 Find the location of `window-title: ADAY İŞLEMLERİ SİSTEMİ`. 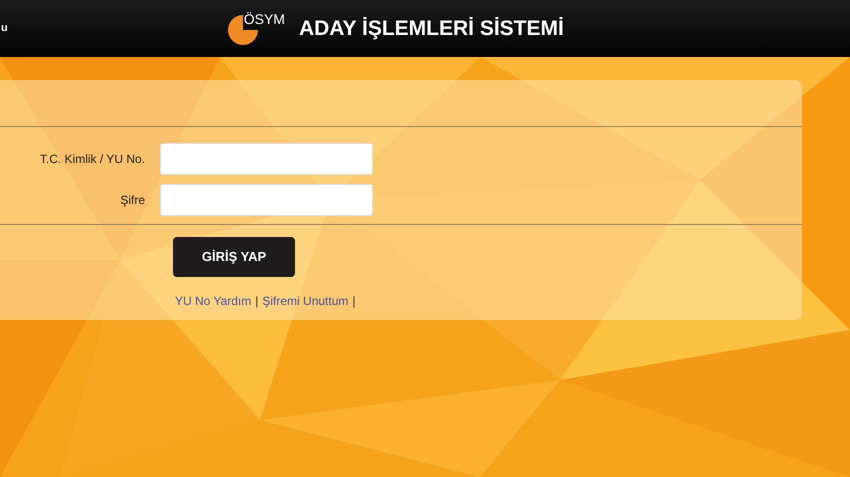

window-title: ADAY İŞLEMLERİ SİSTEMİ is located at coordinates (431, 29).